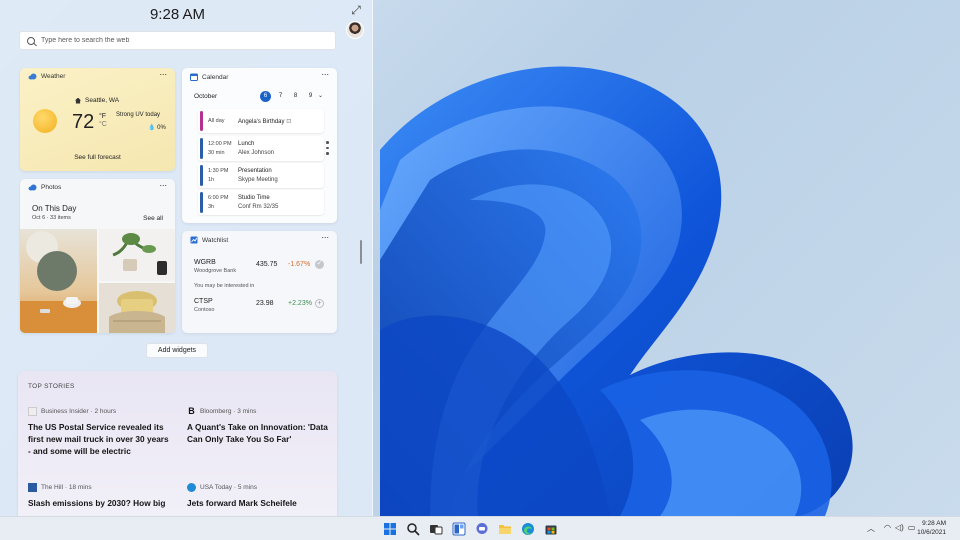  Describe the element at coordinates (871, 528) in the screenshot. I see `tray-overflow-chevron-icon: ︿` at that location.